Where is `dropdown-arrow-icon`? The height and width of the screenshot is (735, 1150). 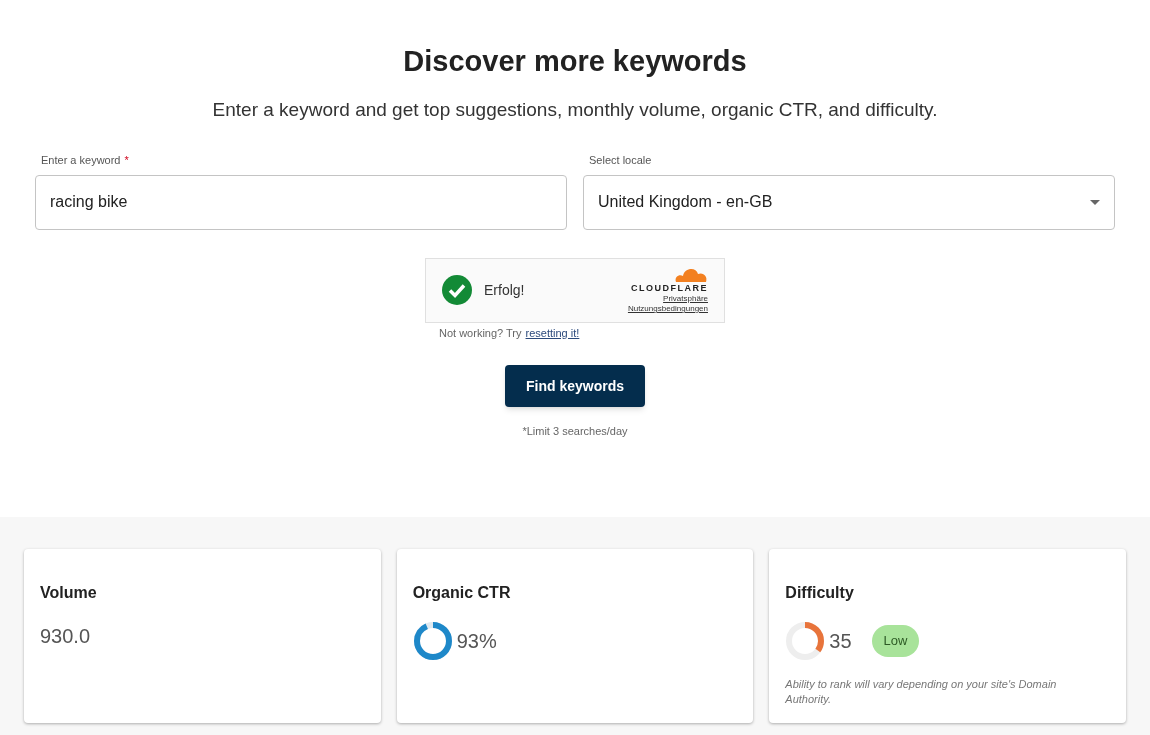 dropdown-arrow-icon is located at coordinates (1095, 202).